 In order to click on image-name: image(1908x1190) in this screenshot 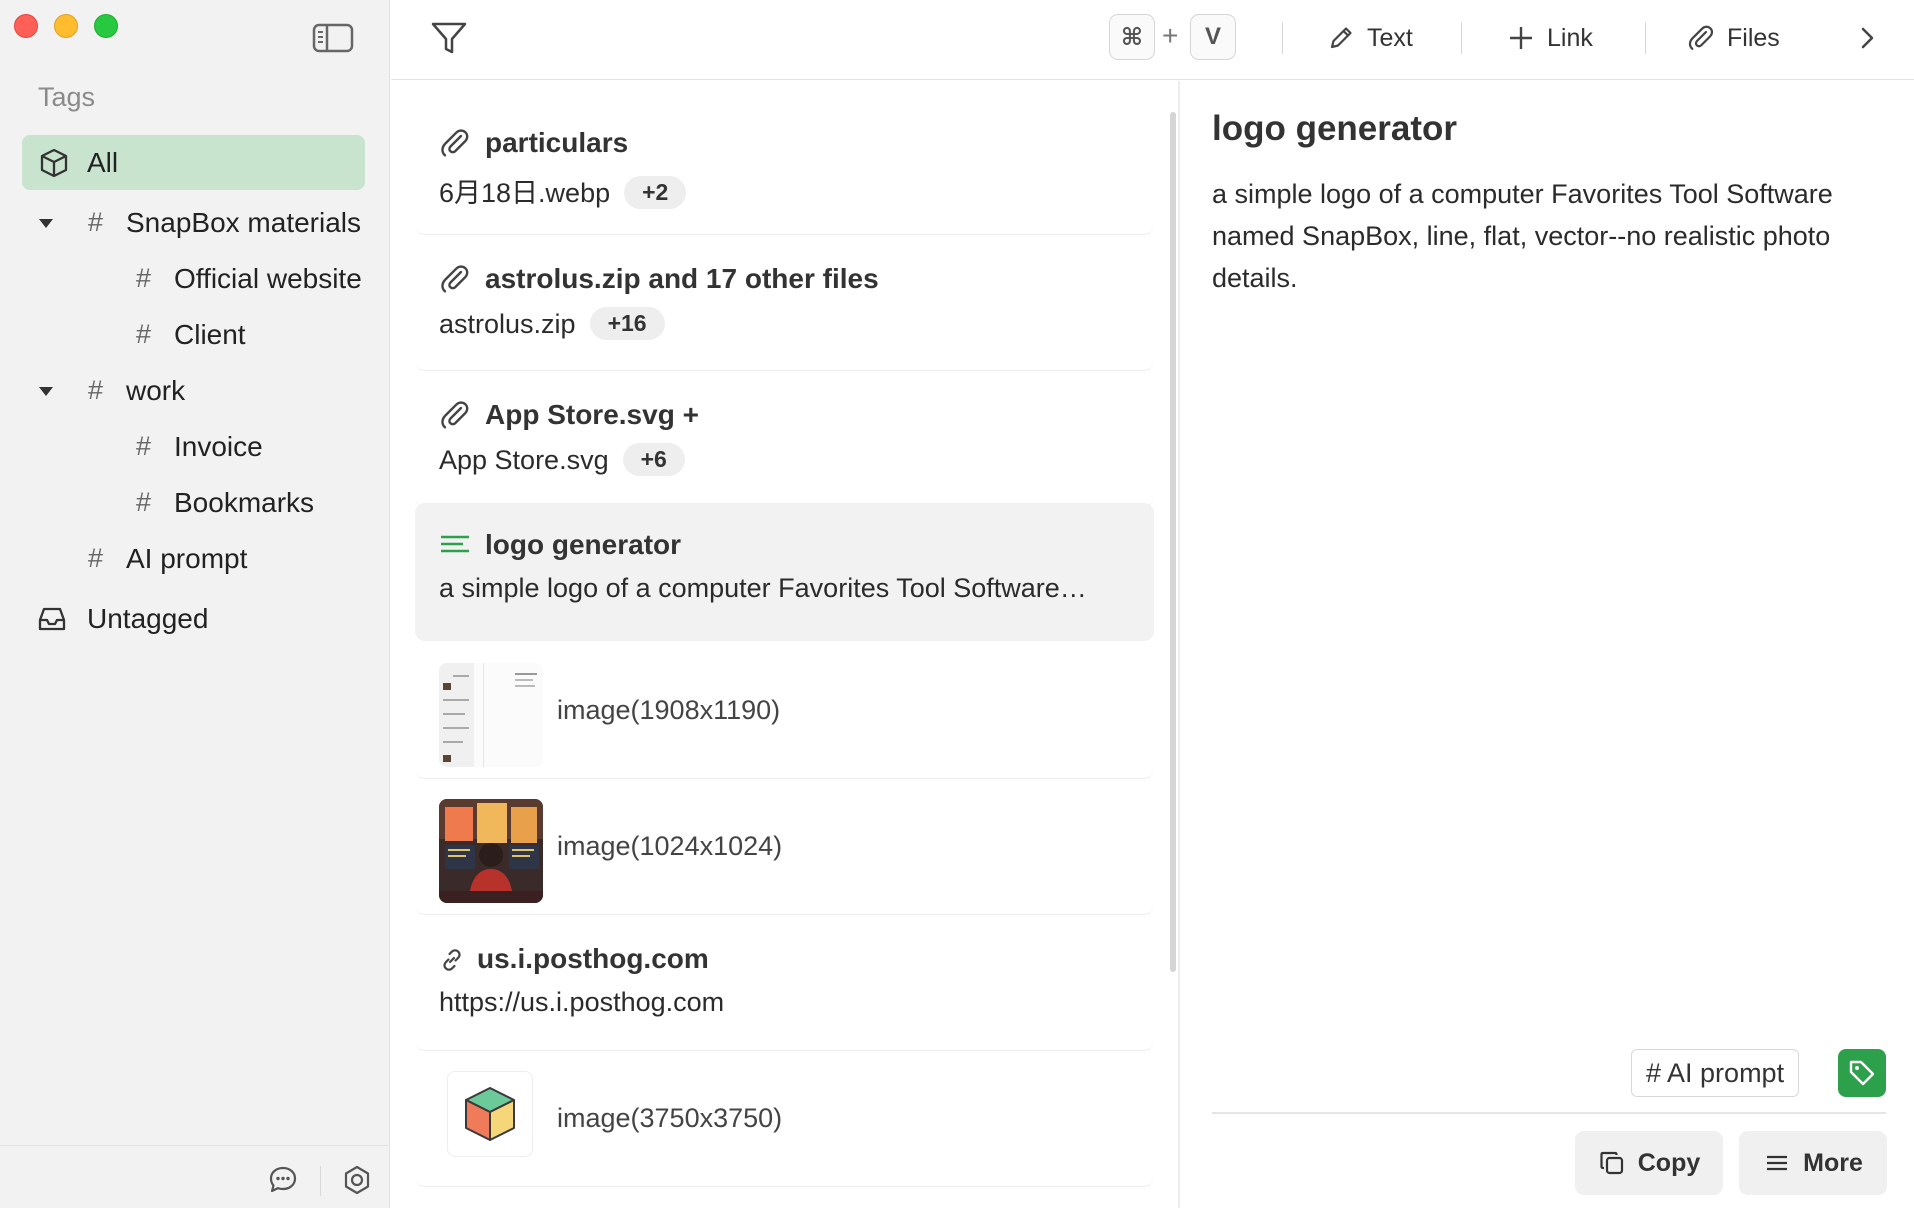, I will do `click(669, 710)`.